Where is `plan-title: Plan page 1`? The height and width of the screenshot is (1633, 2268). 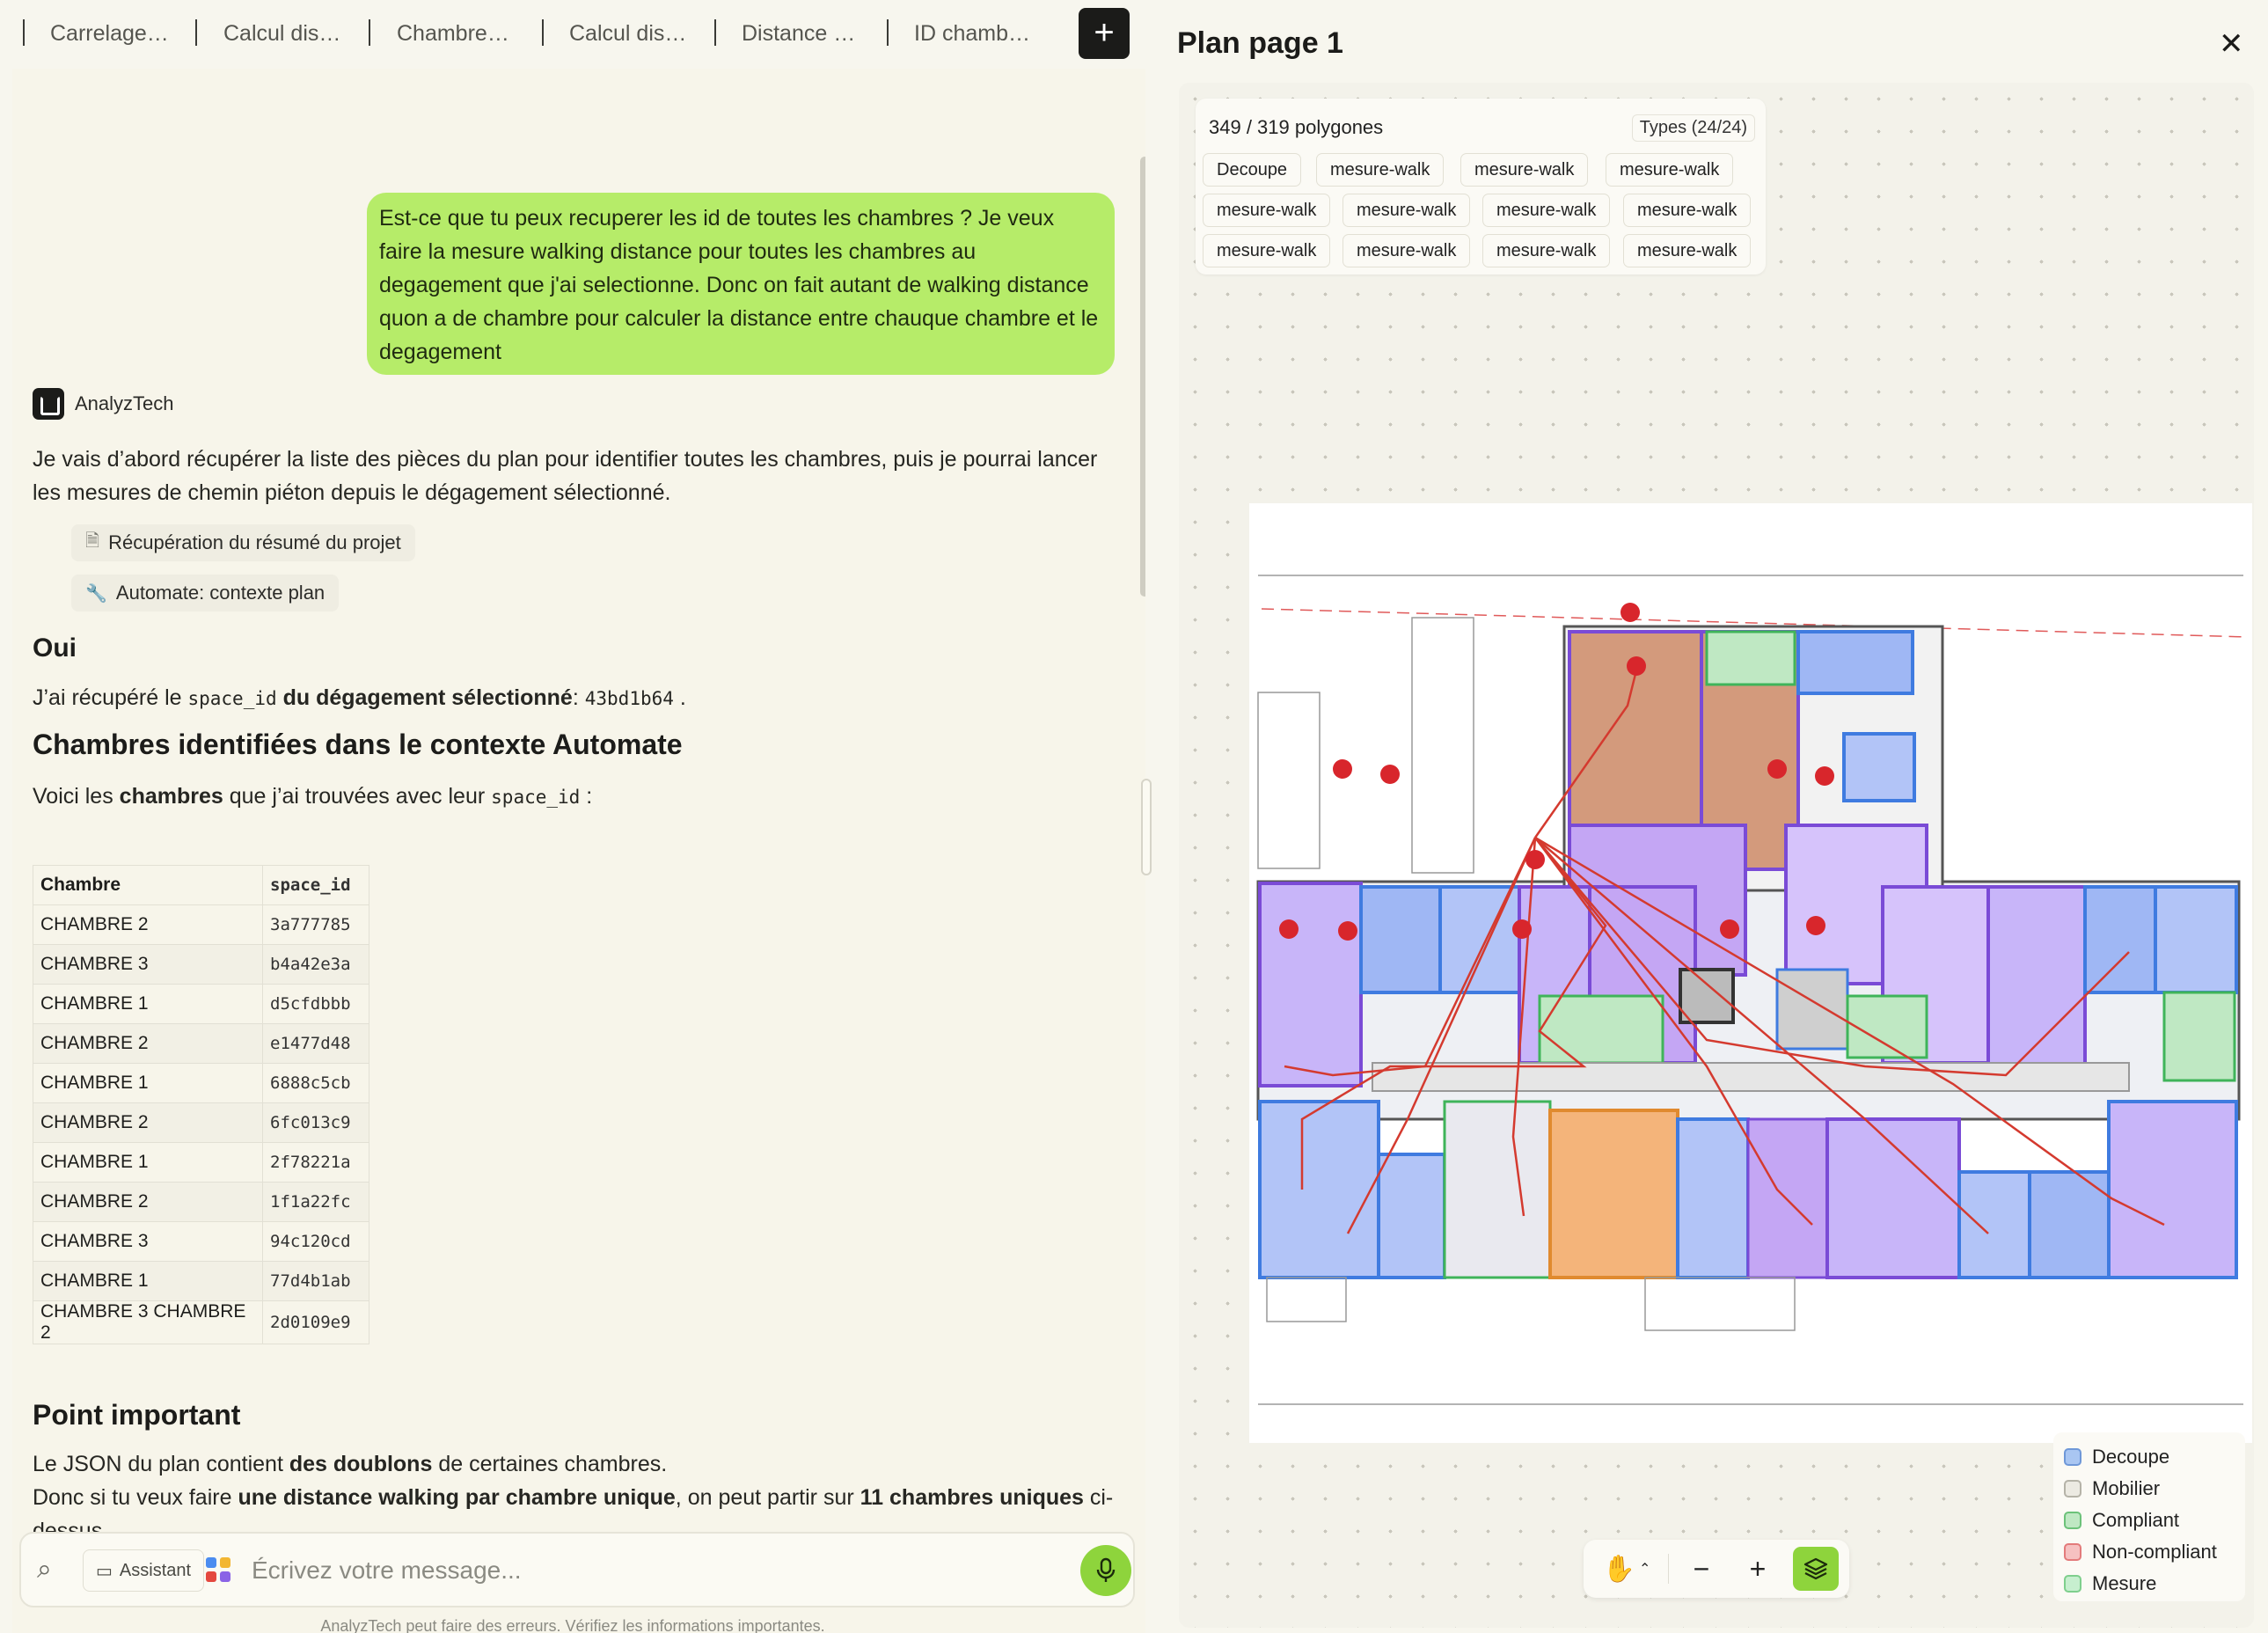
plan-title: Plan page 1 is located at coordinates (1260, 43).